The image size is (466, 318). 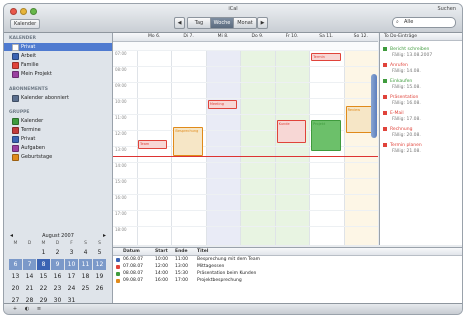 What do you see at coordinates (71, 276) in the screenshot?
I see `mini-day: 17` at bounding box center [71, 276].